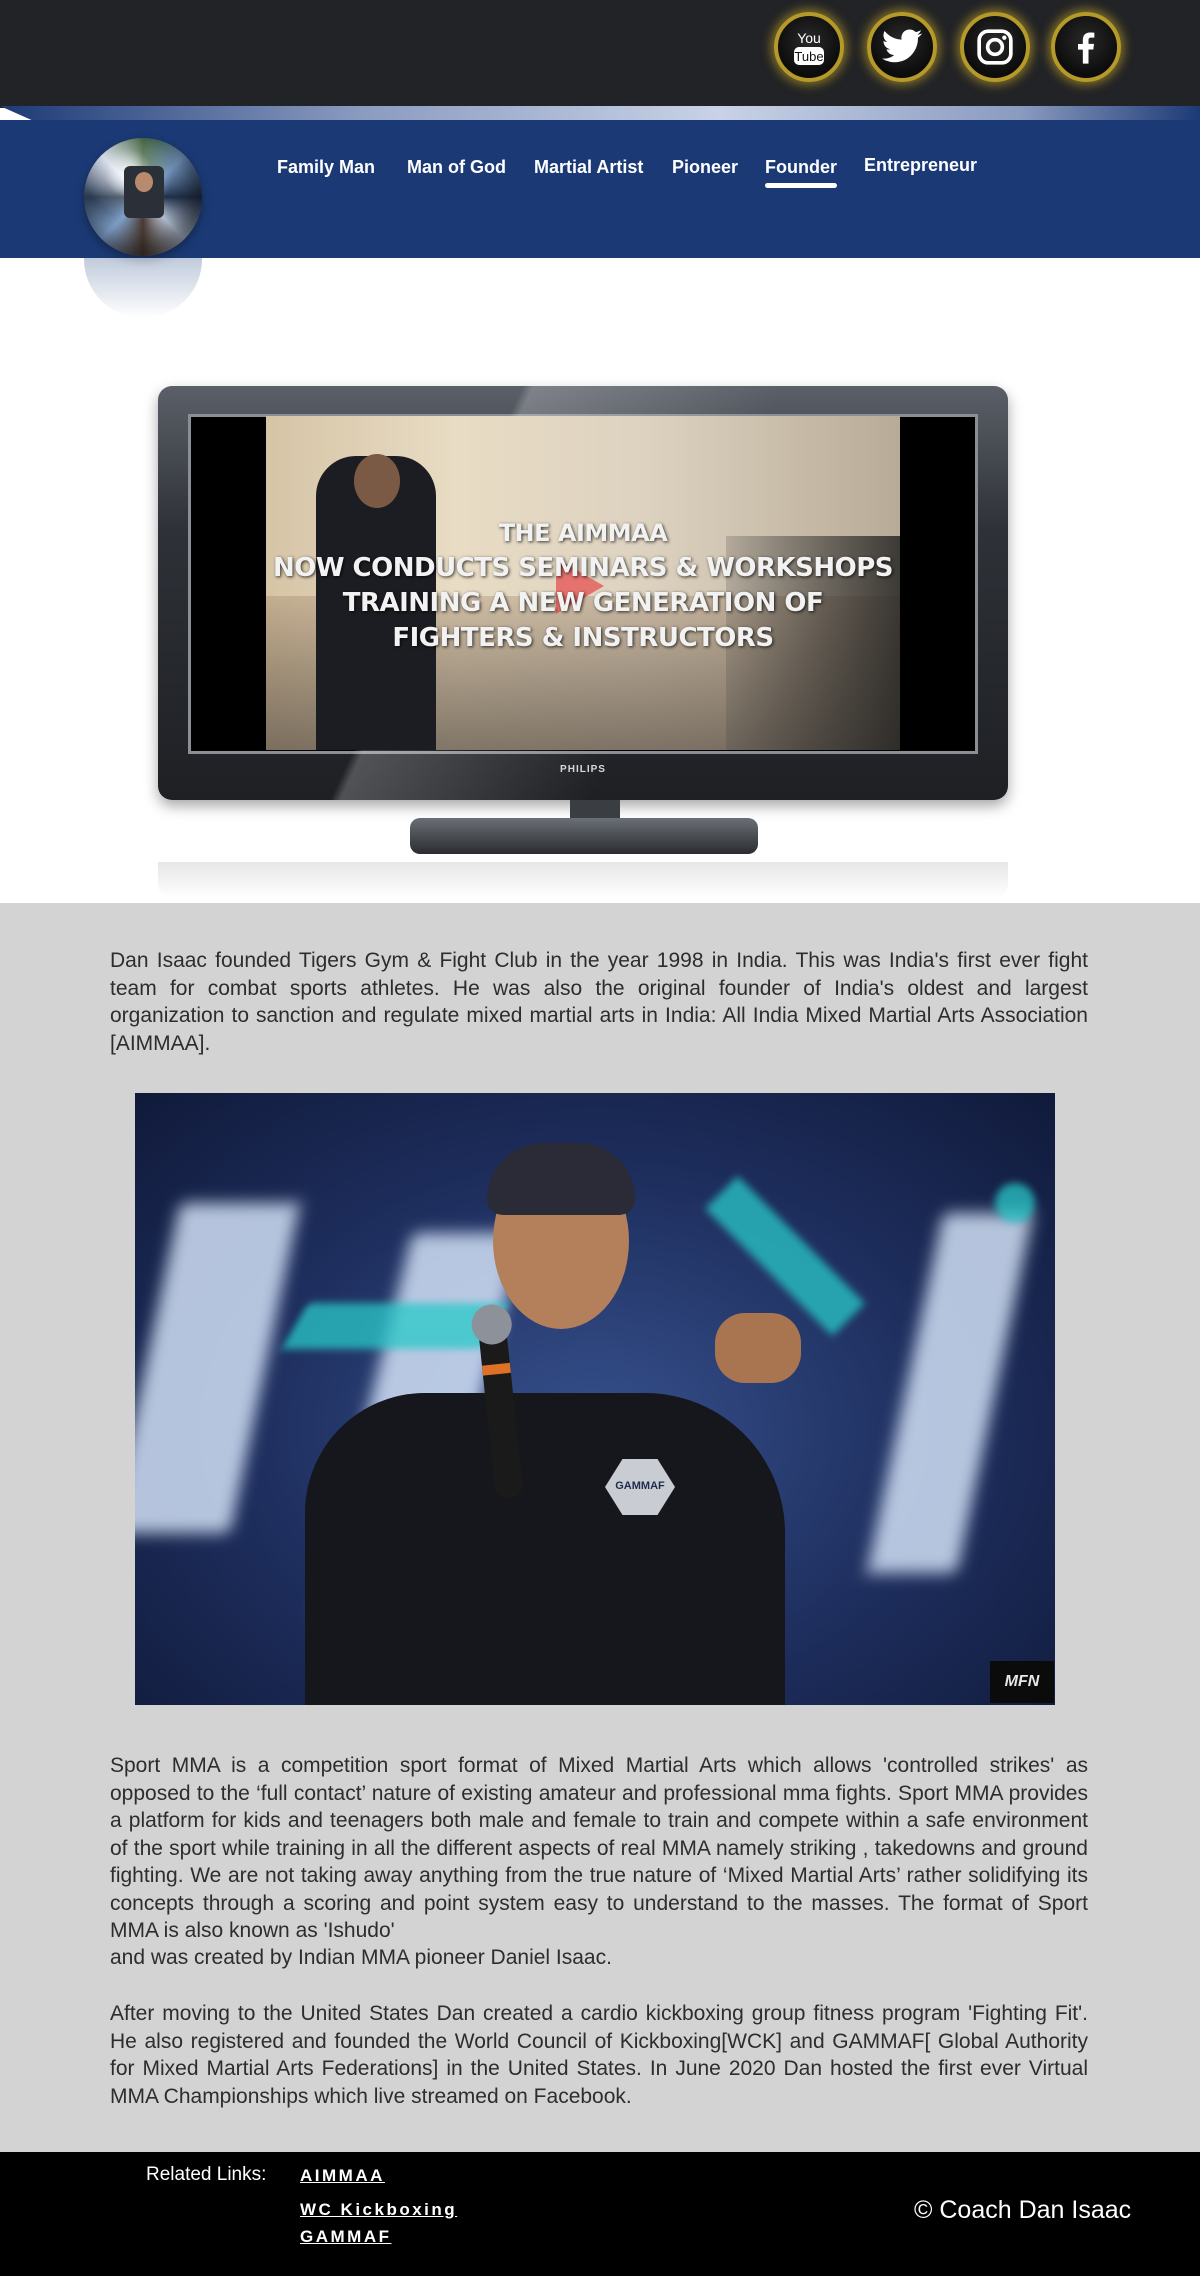 The width and height of the screenshot is (1200, 2276). What do you see at coordinates (456, 167) in the screenshot?
I see `nav-item-man-of-god: Man of God` at bounding box center [456, 167].